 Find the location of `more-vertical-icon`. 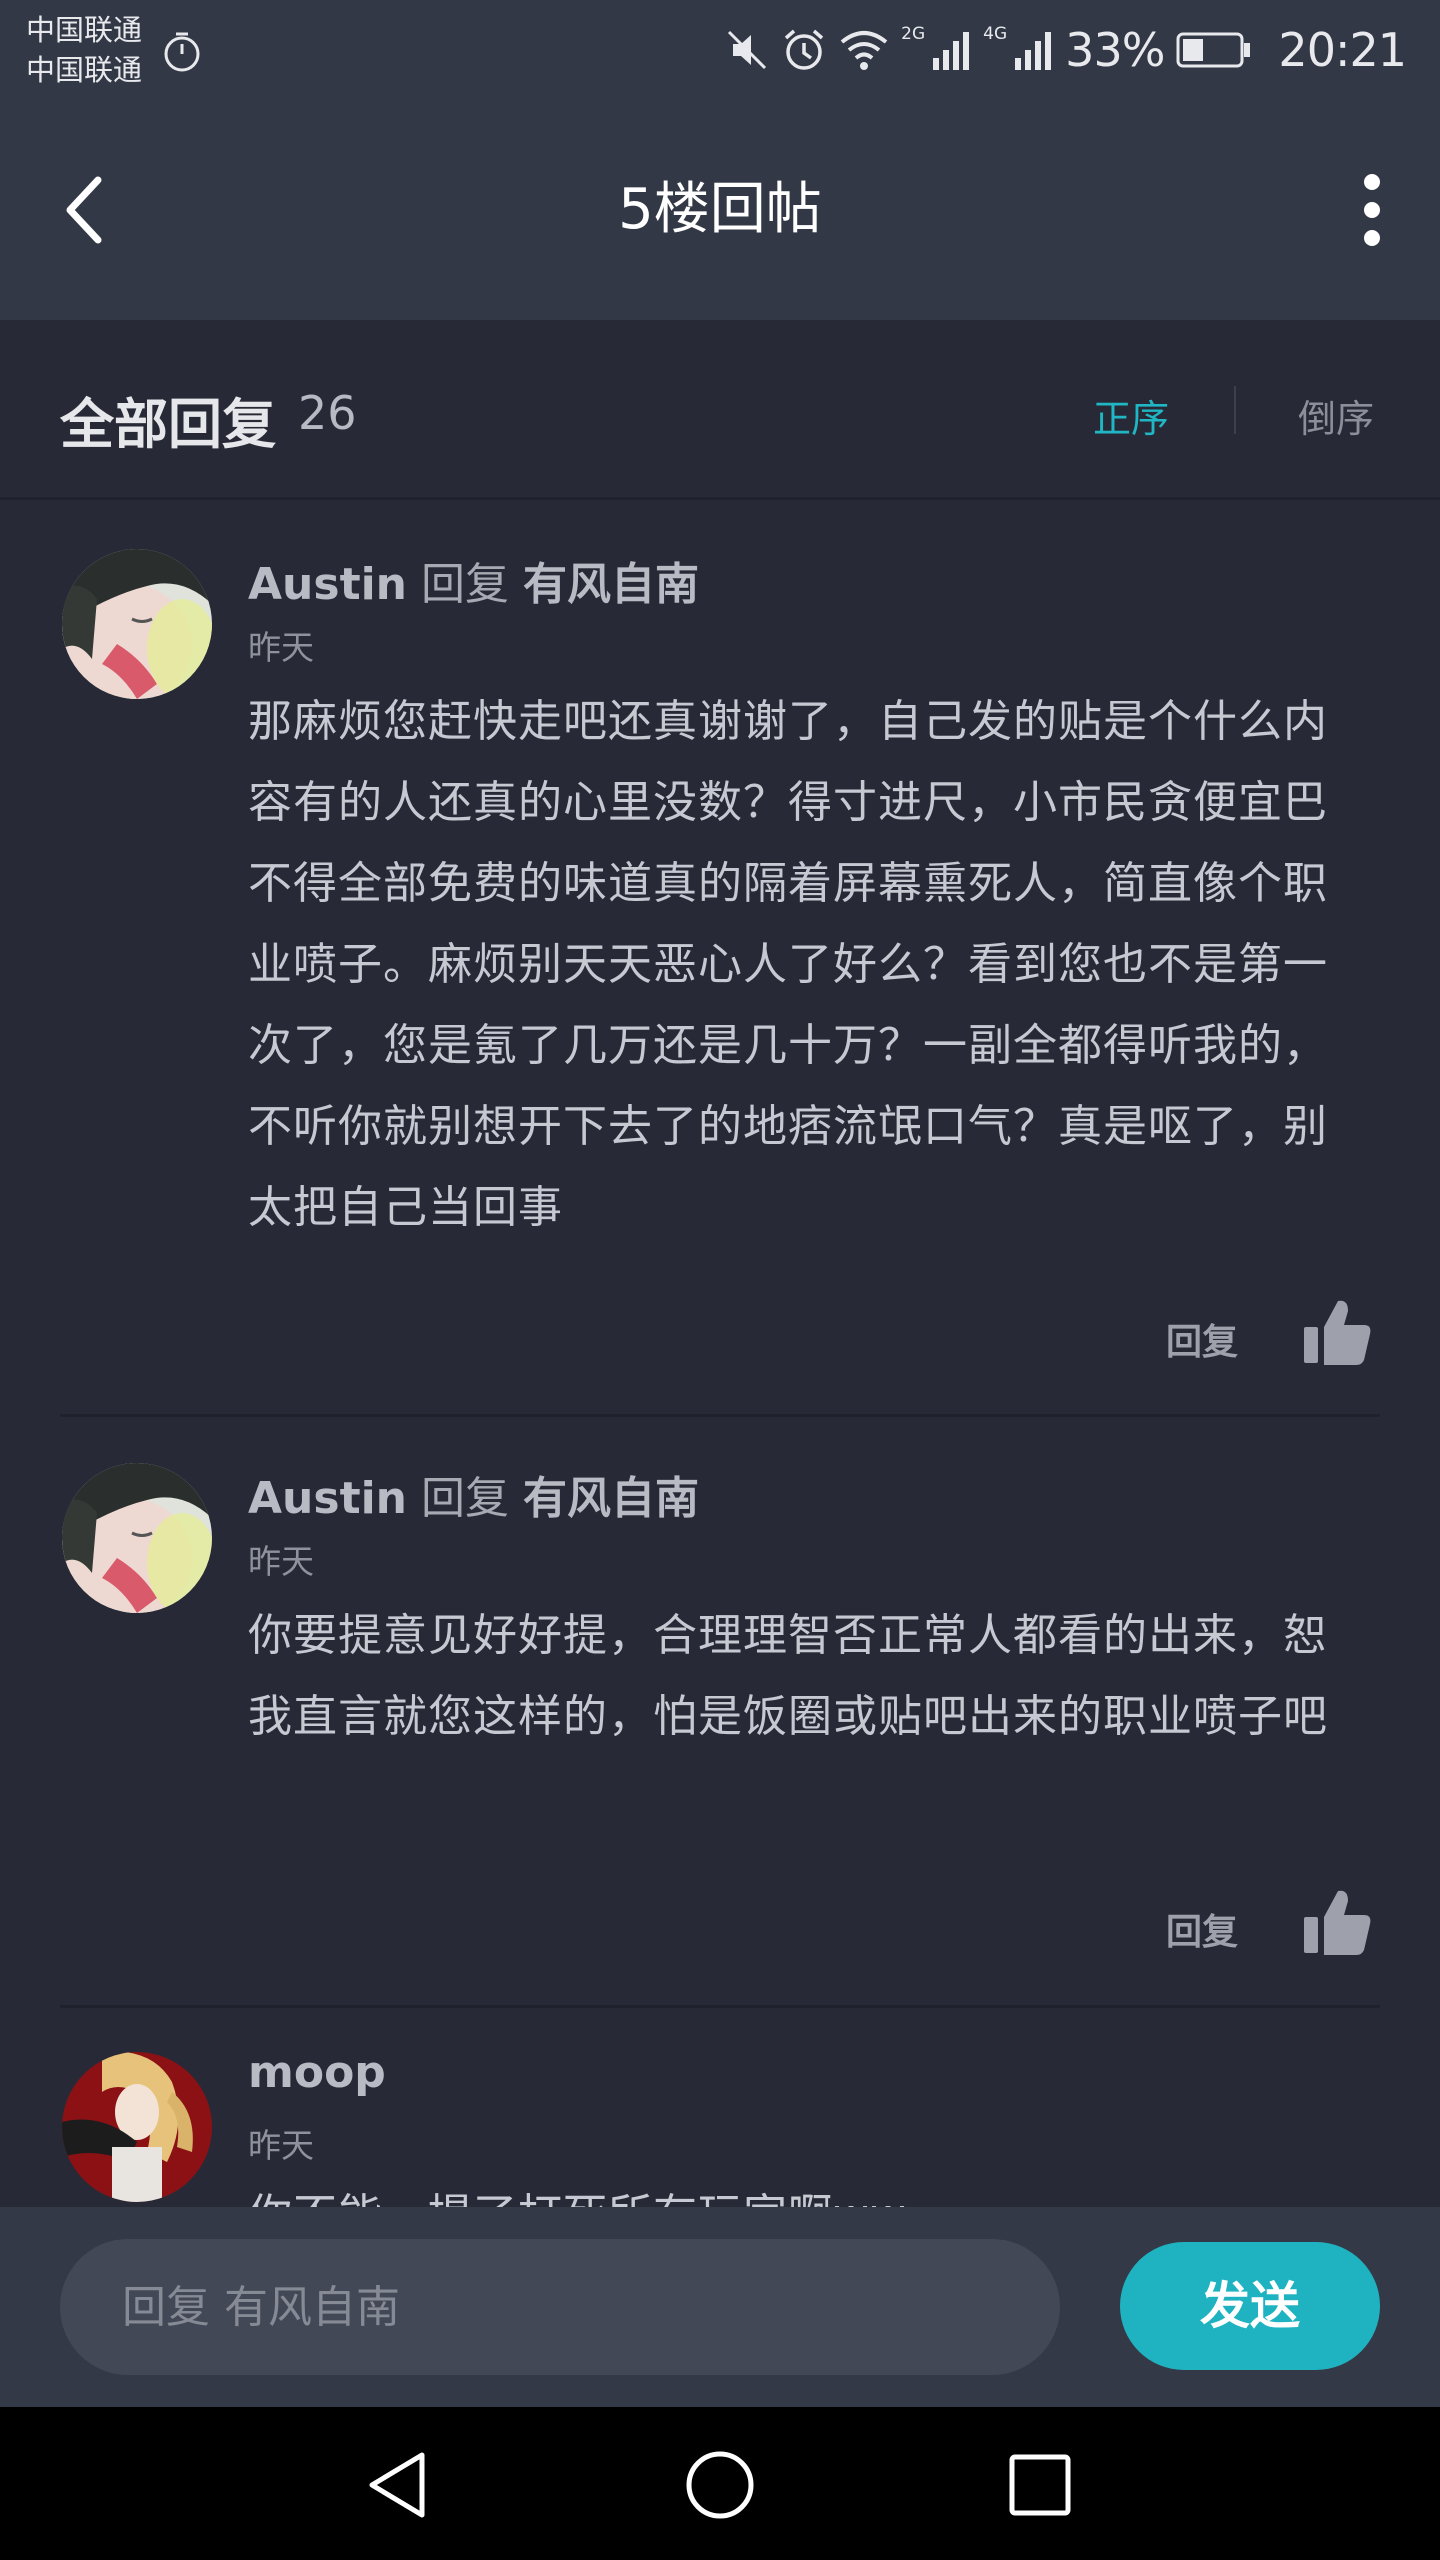

more-vertical-icon is located at coordinates (1372, 210).